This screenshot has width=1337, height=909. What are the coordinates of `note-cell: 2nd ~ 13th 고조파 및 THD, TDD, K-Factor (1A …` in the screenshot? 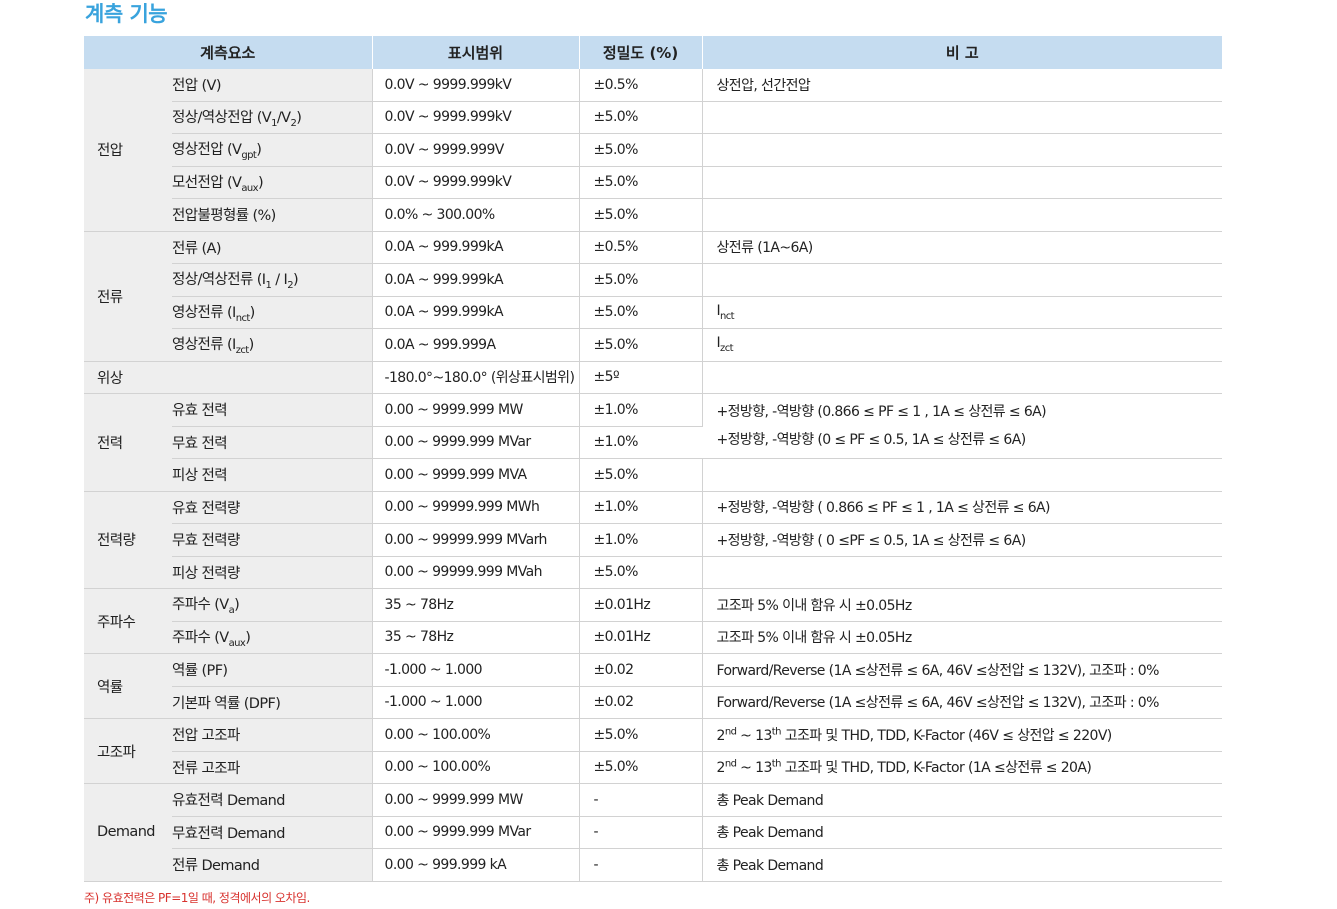 It's located at (962, 767).